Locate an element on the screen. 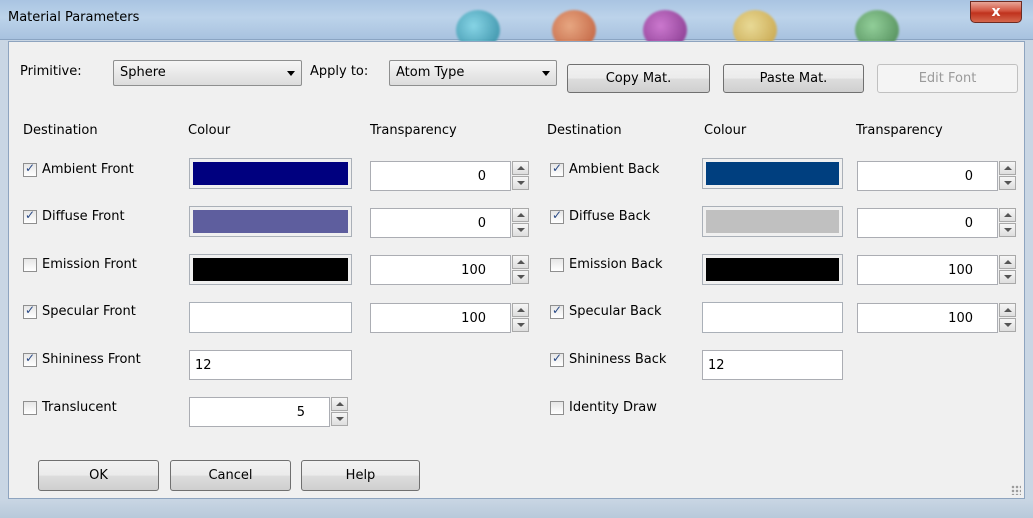 This screenshot has width=1033, height=518. identity-draw-label: Identity Draw is located at coordinates (613, 407).